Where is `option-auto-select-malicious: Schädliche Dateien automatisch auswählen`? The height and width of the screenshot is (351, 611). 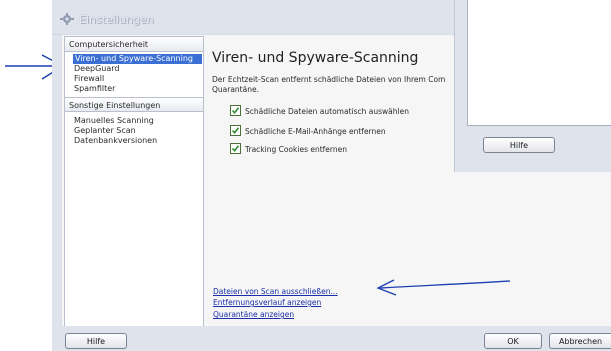
option-auto-select-malicious: Schädliche Dateien automatisch auswählen is located at coordinates (319, 111).